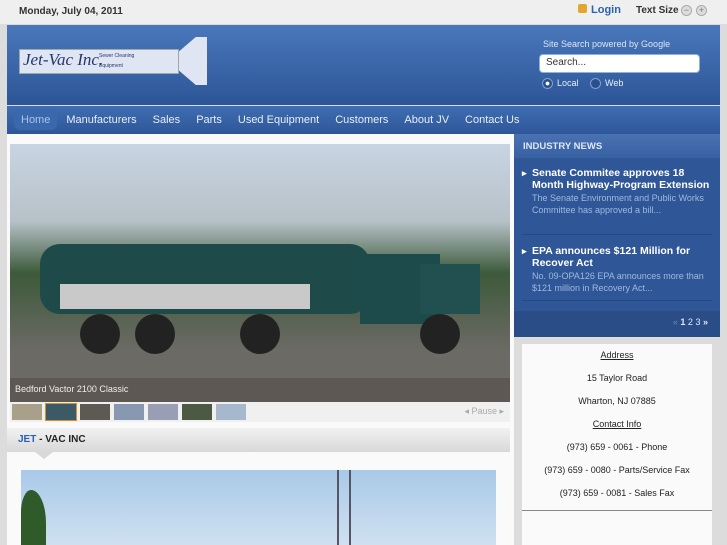 Image resolution: width=727 pixels, height=545 pixels. What do you see at coordinates (258, 440) in the screenshot?
I see `section-heading: JET - VAC INC` at bounding box center [258, 440].